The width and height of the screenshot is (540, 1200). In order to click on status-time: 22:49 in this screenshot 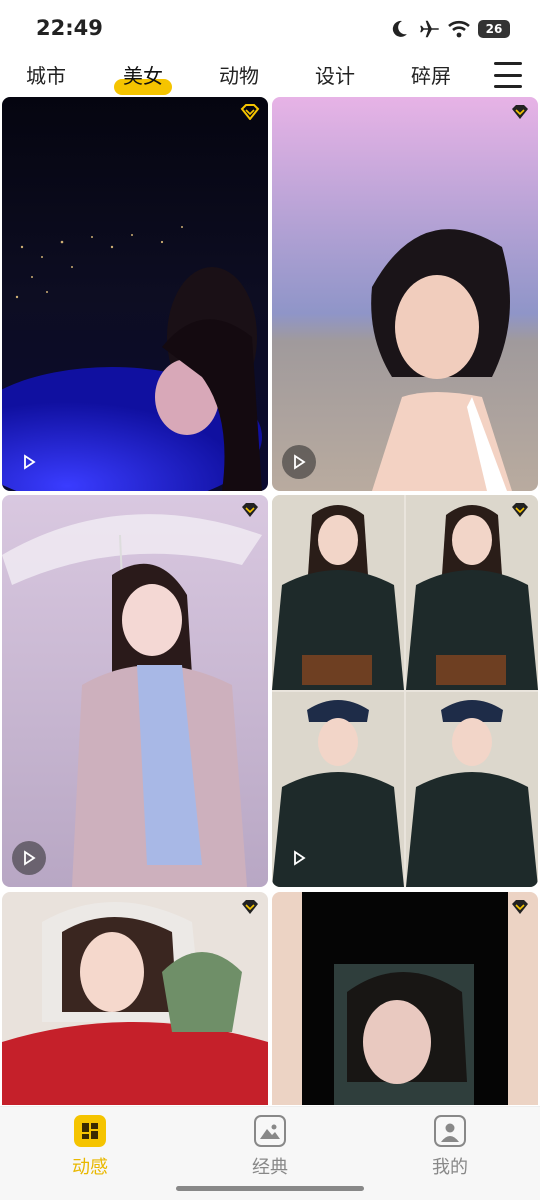, I will do `click(69, 28)`.